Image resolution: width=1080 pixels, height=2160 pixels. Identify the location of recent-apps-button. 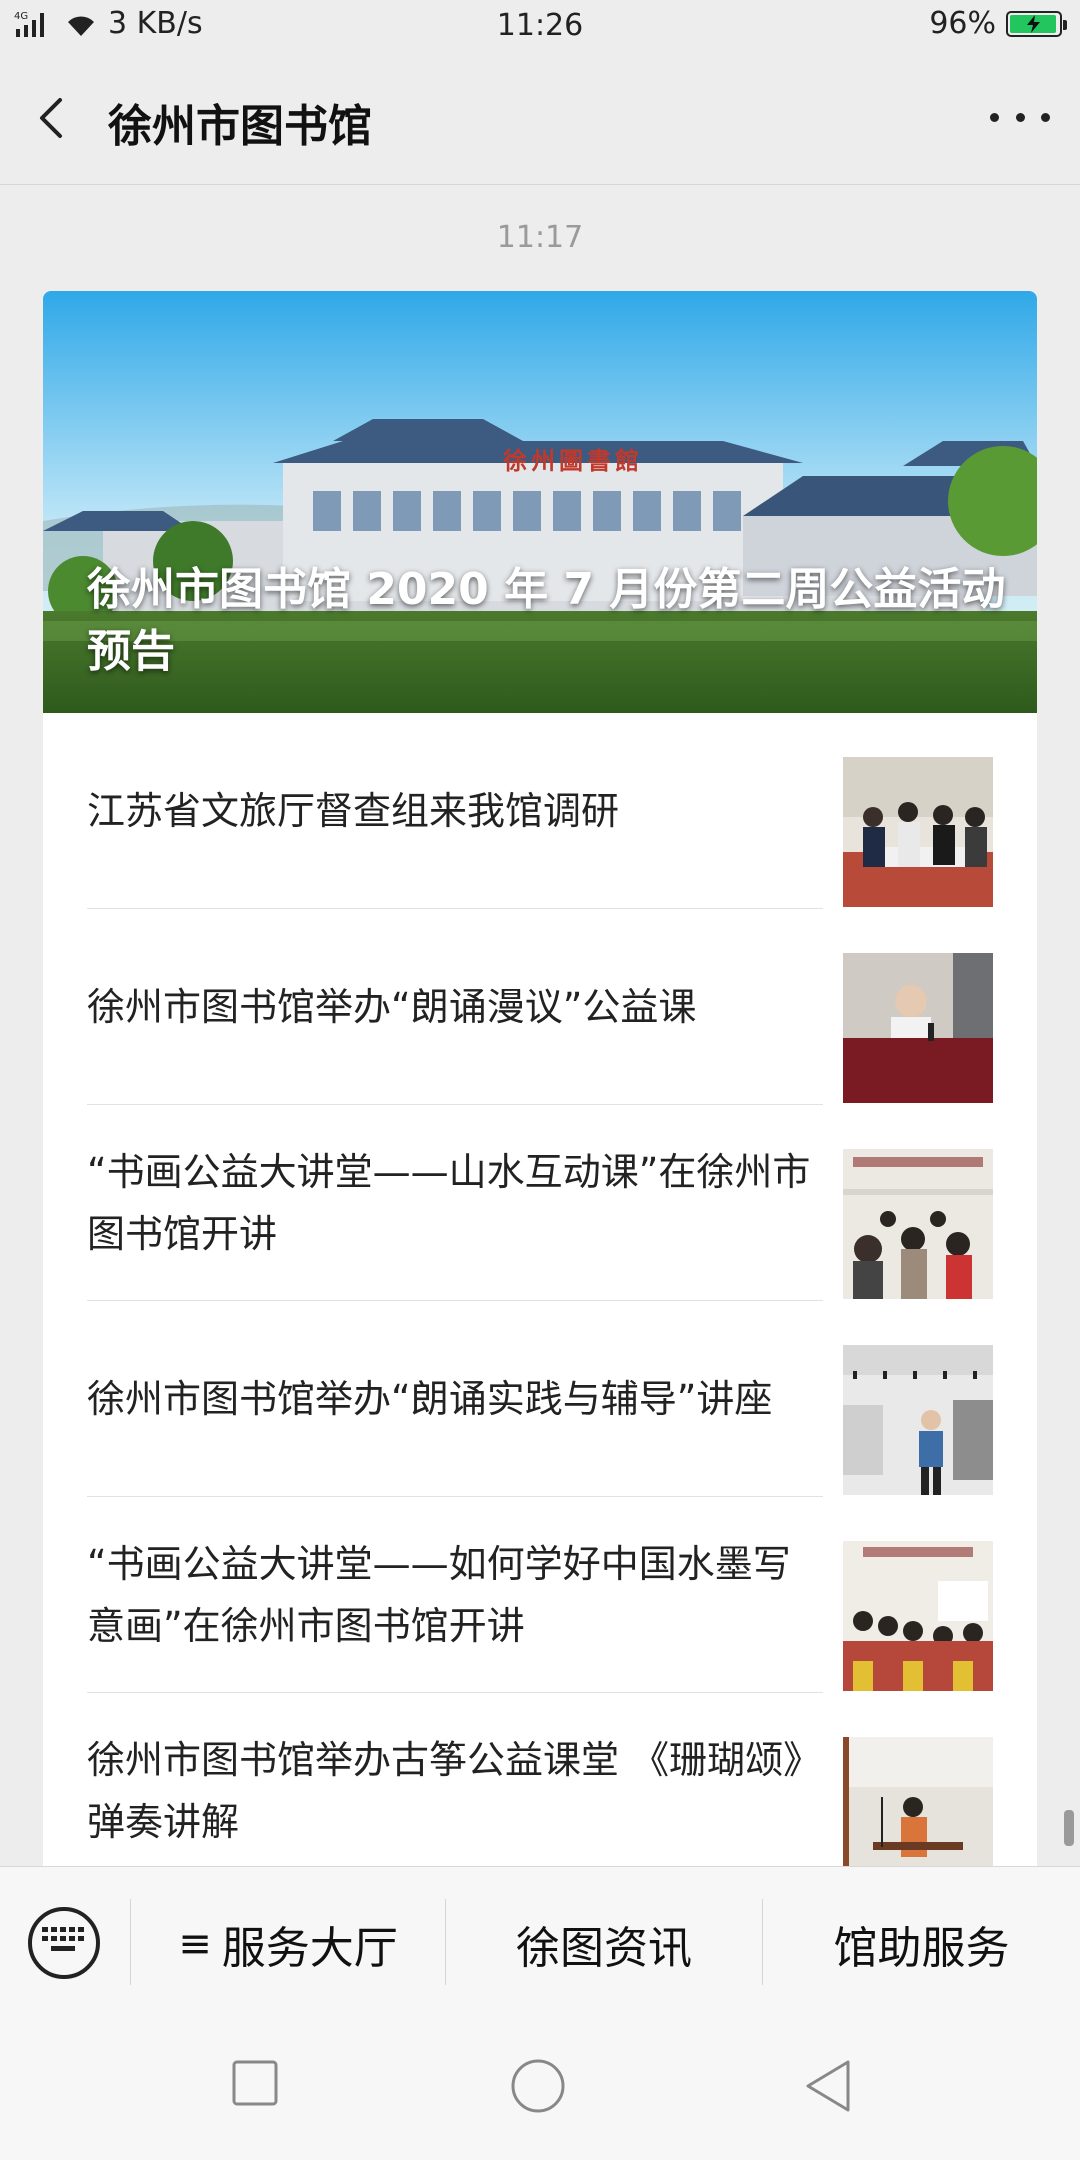
(255, 2085).